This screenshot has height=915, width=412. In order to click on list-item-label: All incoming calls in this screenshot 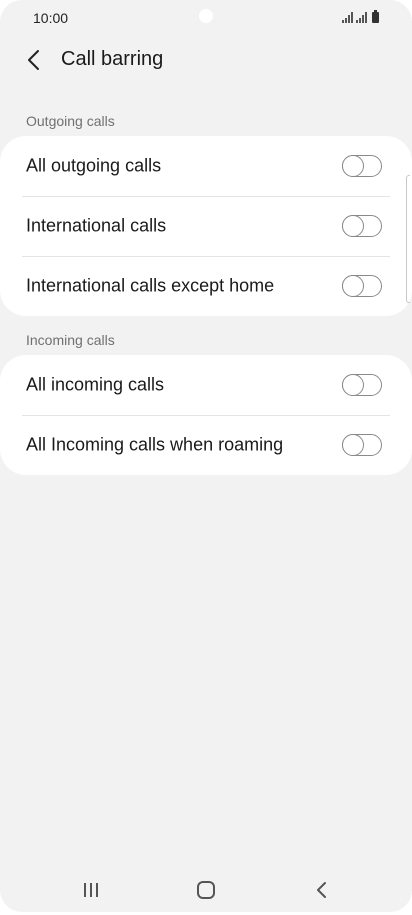, I will do `click(95, 384)`.